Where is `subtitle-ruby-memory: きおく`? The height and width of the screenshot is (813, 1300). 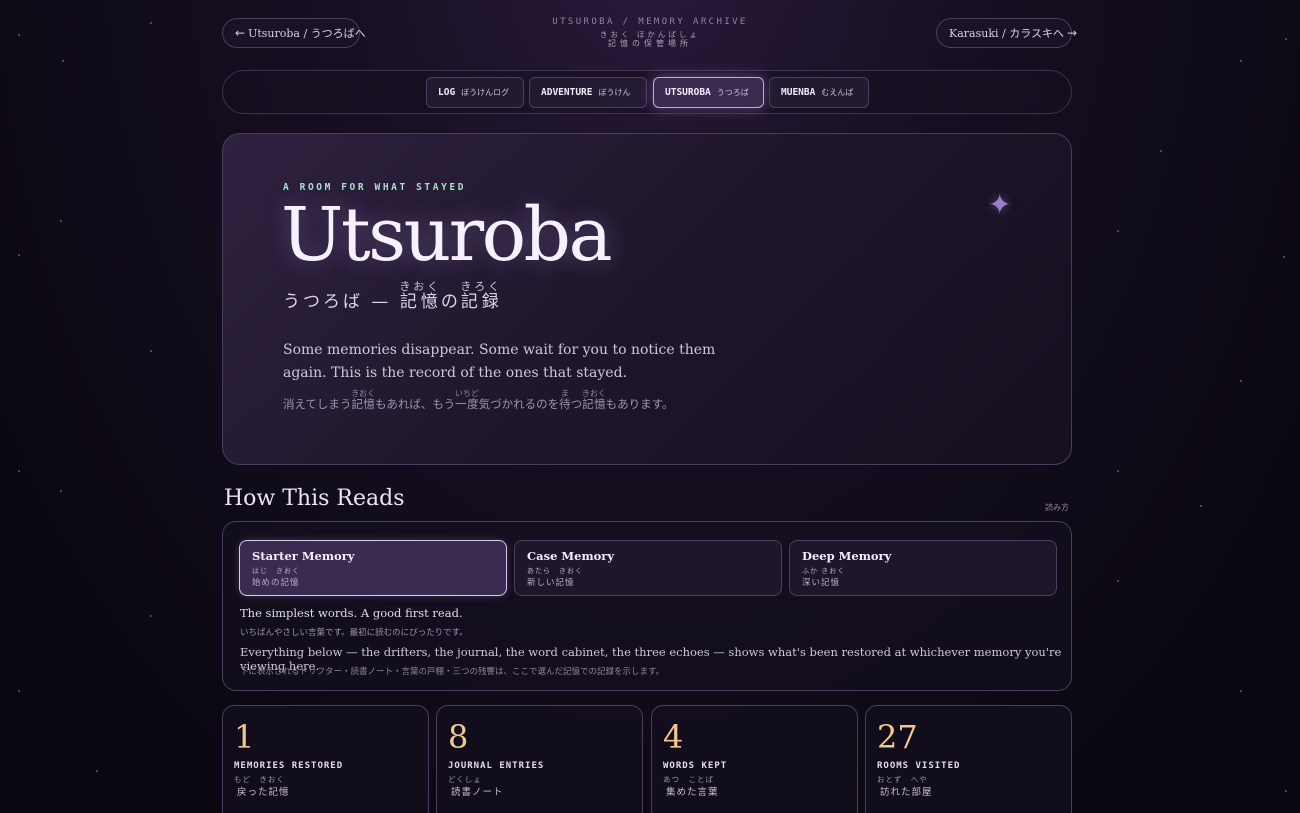 subtitle-ruby-memory: きおく is located at coordinates (420, 286).